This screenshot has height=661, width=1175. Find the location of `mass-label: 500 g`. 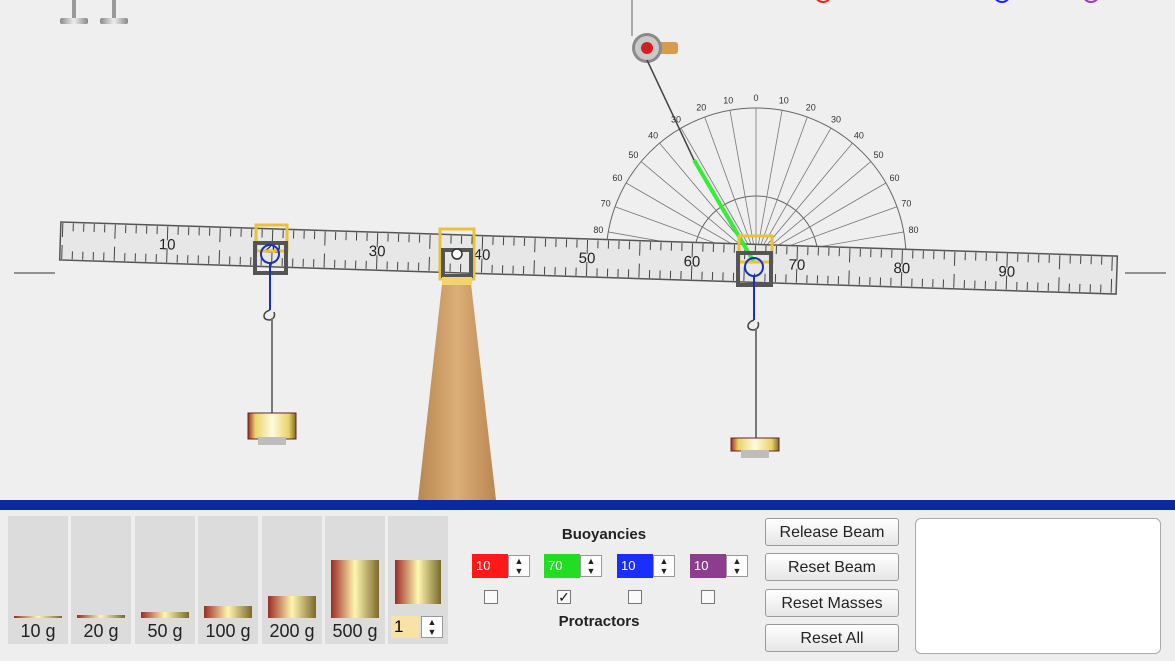

mass-label: 500 g is located at coordinates (355, 631).